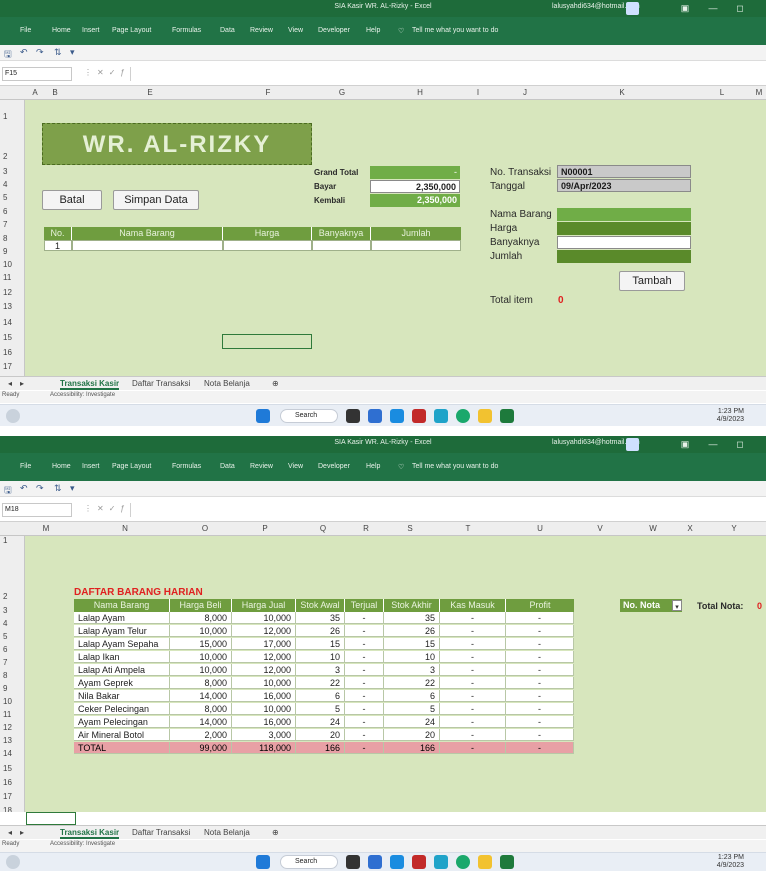 This screenshot has height=871, width=766. Describe the element at coordinates (12, 251) in the screenshot. I see `row-header: 9` at that location.